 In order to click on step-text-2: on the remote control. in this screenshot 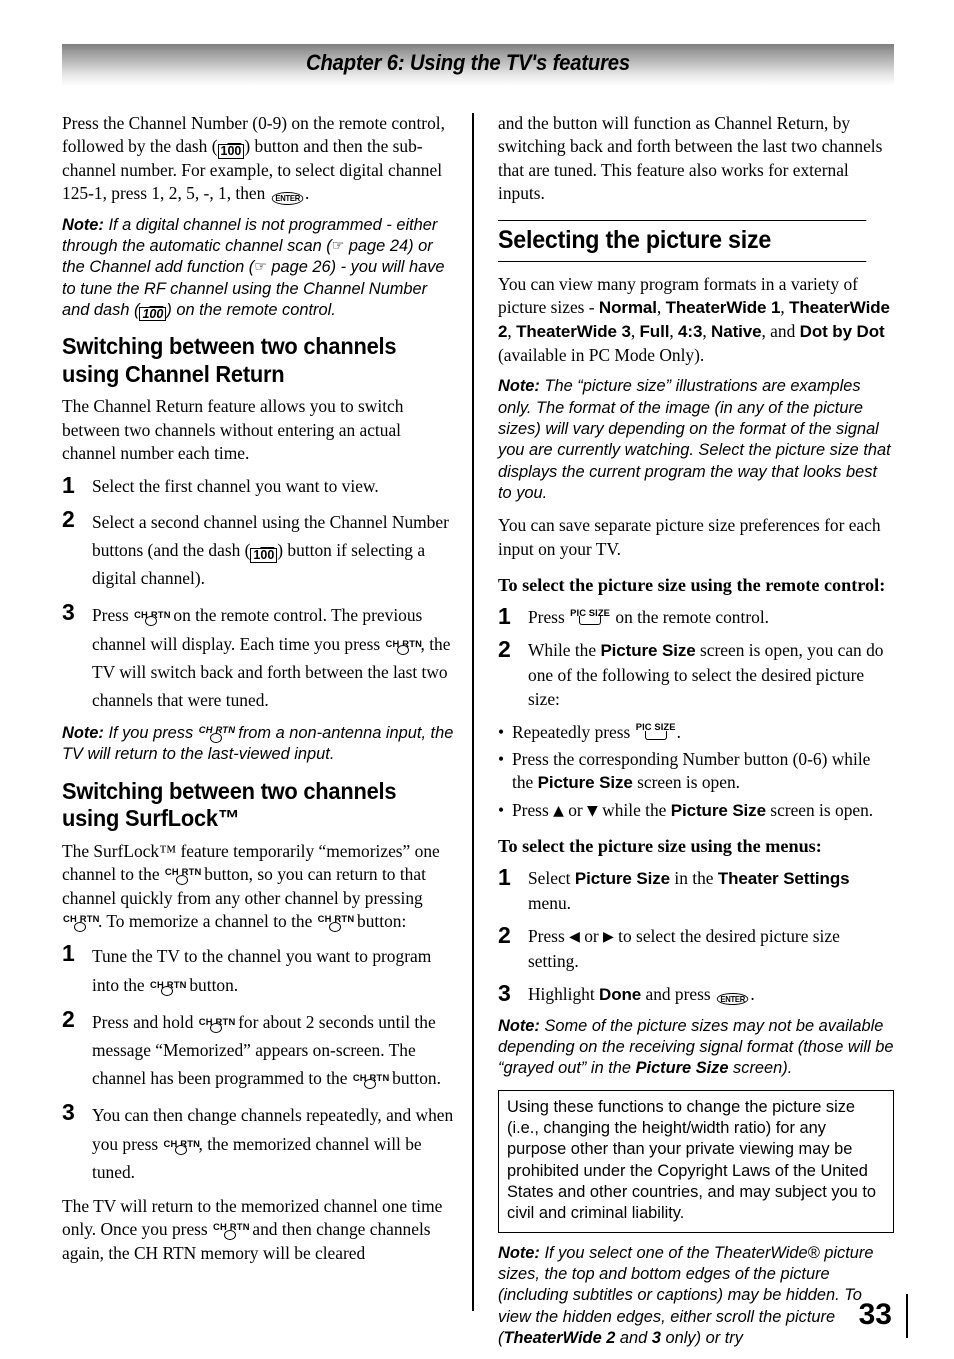, I will do `click(690, 616)`.